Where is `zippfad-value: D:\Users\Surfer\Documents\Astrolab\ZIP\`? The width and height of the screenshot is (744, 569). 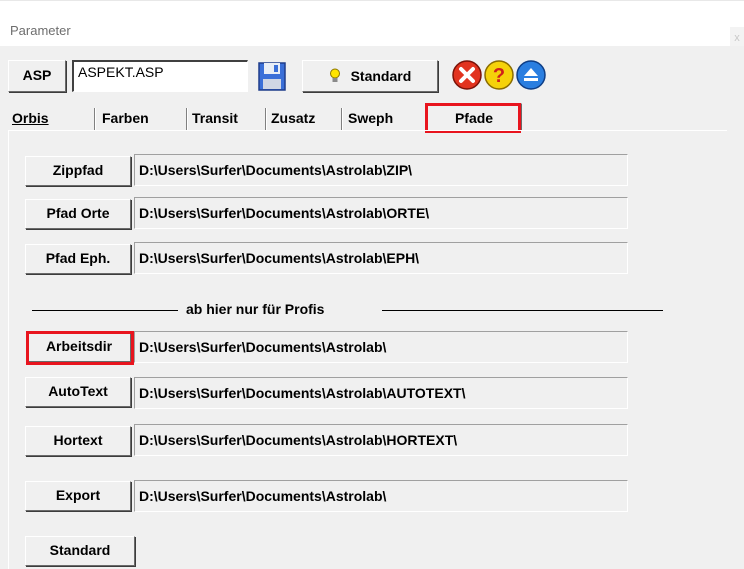 zippfad-value: D:\Users\Surfer\Documents\Astrolab\ZIP\ is located at coordinates (276, 170).